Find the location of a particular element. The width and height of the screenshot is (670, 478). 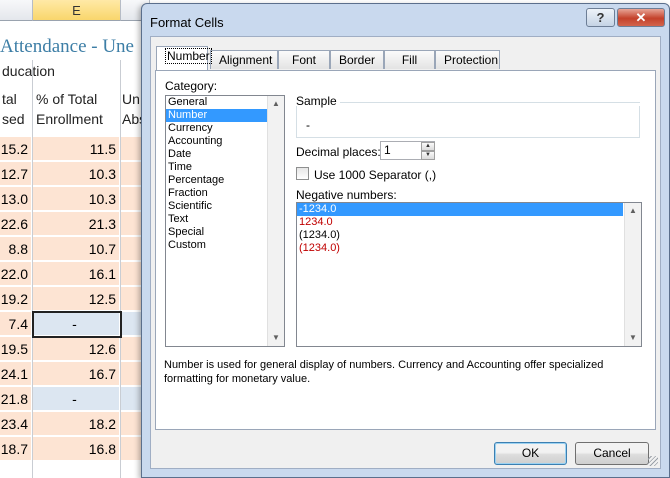

list-item: 1234.0 is located at coordinates (460, 222).